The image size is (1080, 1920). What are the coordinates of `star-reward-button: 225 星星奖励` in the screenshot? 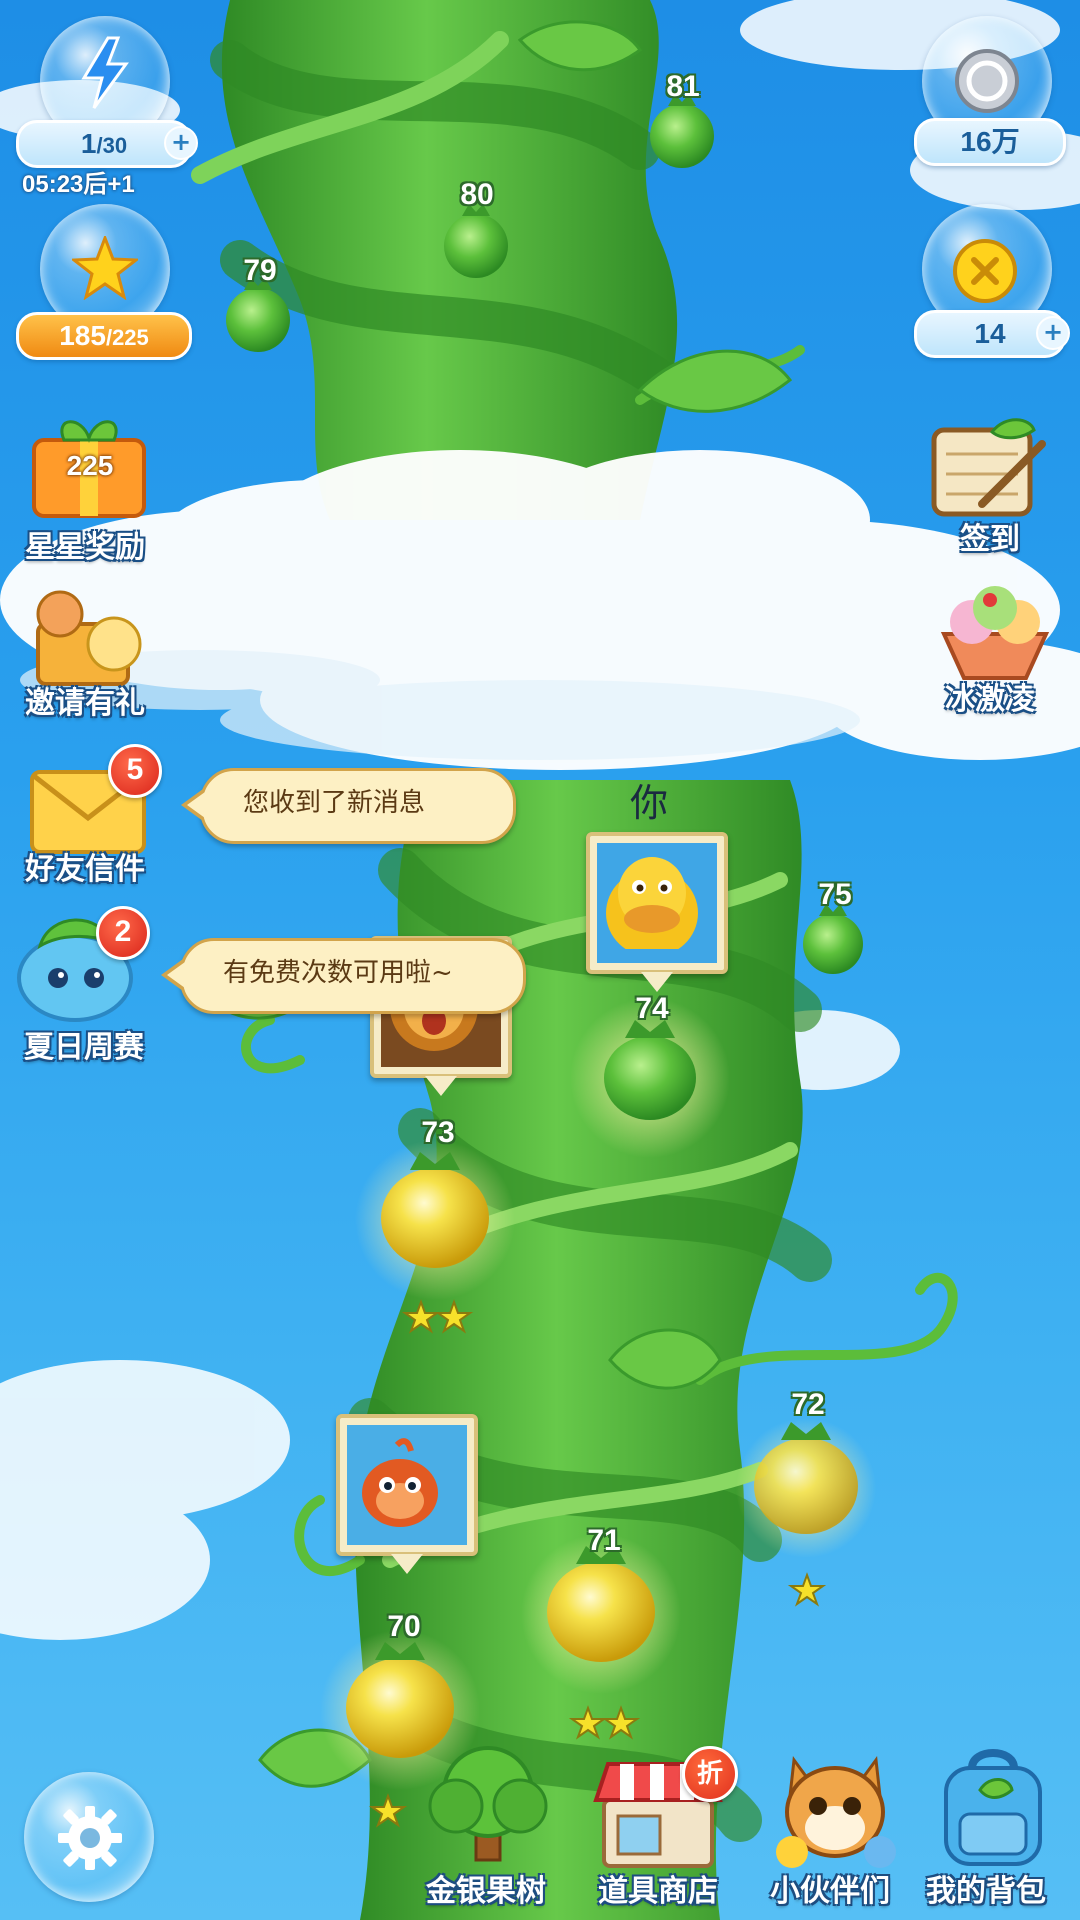 It's located at (90, 490).